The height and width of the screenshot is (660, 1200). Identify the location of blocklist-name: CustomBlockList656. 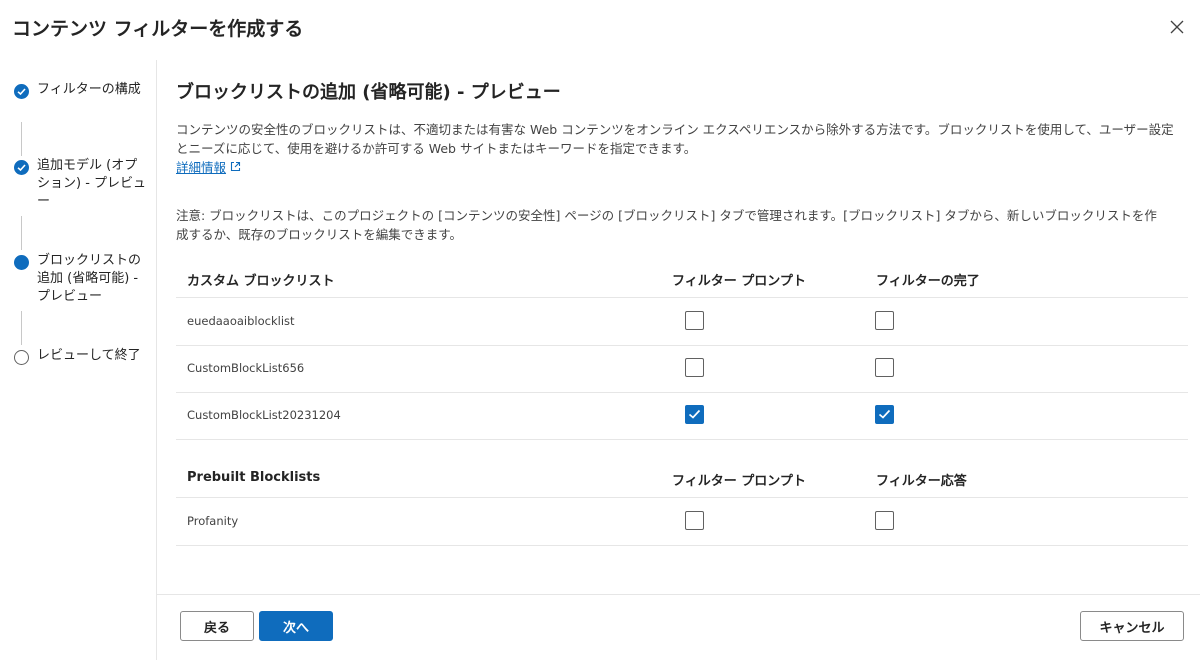
(246, 368).